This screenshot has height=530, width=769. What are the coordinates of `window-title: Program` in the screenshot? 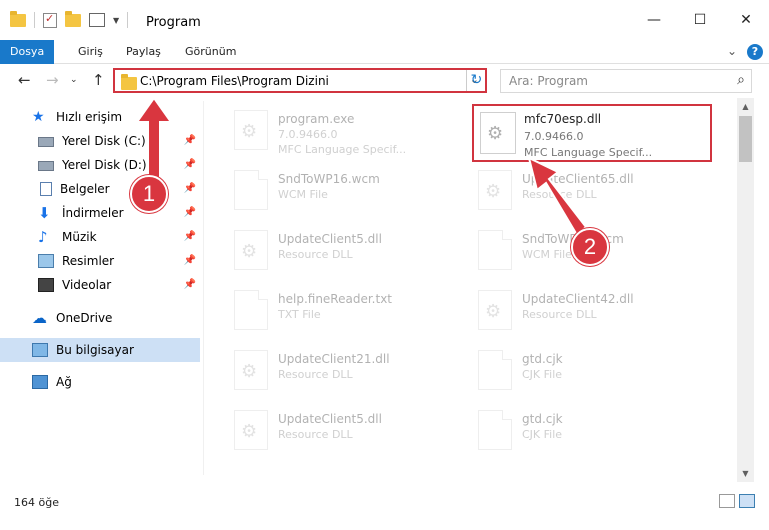 It's located at (173, 22).